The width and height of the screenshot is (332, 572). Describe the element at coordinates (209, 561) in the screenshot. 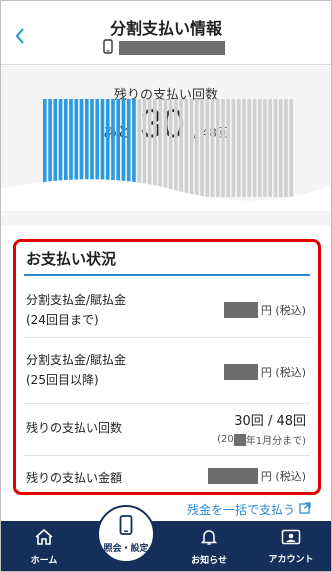

I see `nav-notice-label: お知らせ` at that location.